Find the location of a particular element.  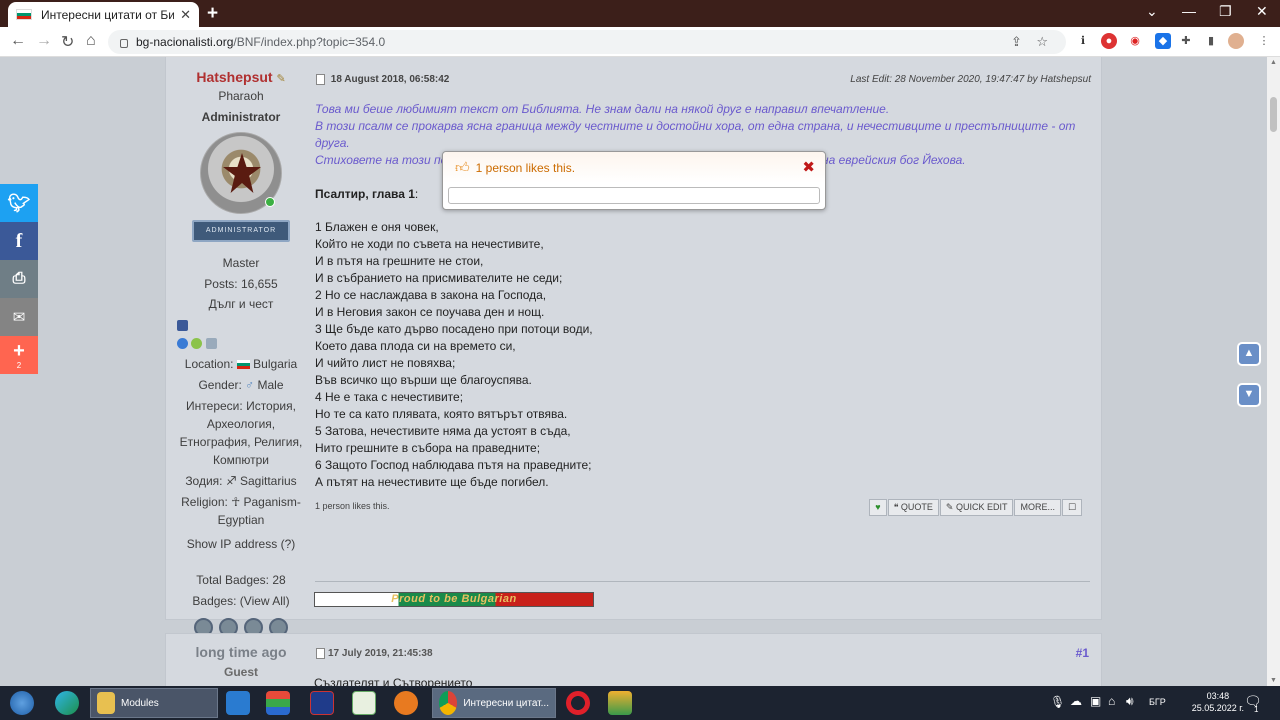

view-all-badges-link: (View All) is located at coordinates (265, 601).